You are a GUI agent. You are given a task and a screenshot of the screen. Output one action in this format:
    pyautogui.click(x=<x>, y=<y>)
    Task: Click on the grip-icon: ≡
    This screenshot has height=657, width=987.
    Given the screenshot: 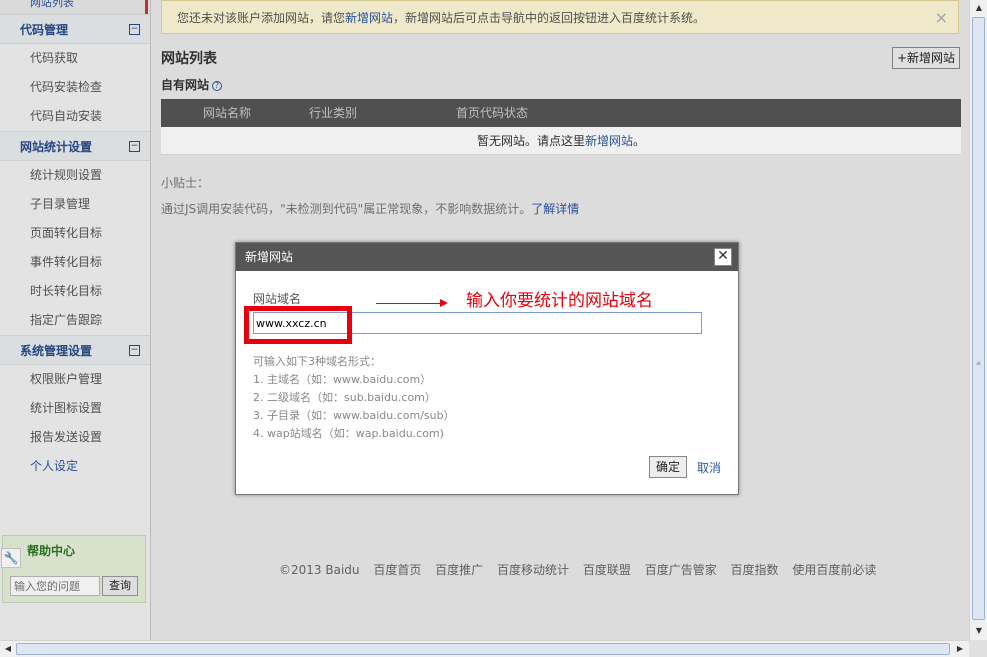 What is the action you would take?
    pyautogui.click(x=979, y=363)
    